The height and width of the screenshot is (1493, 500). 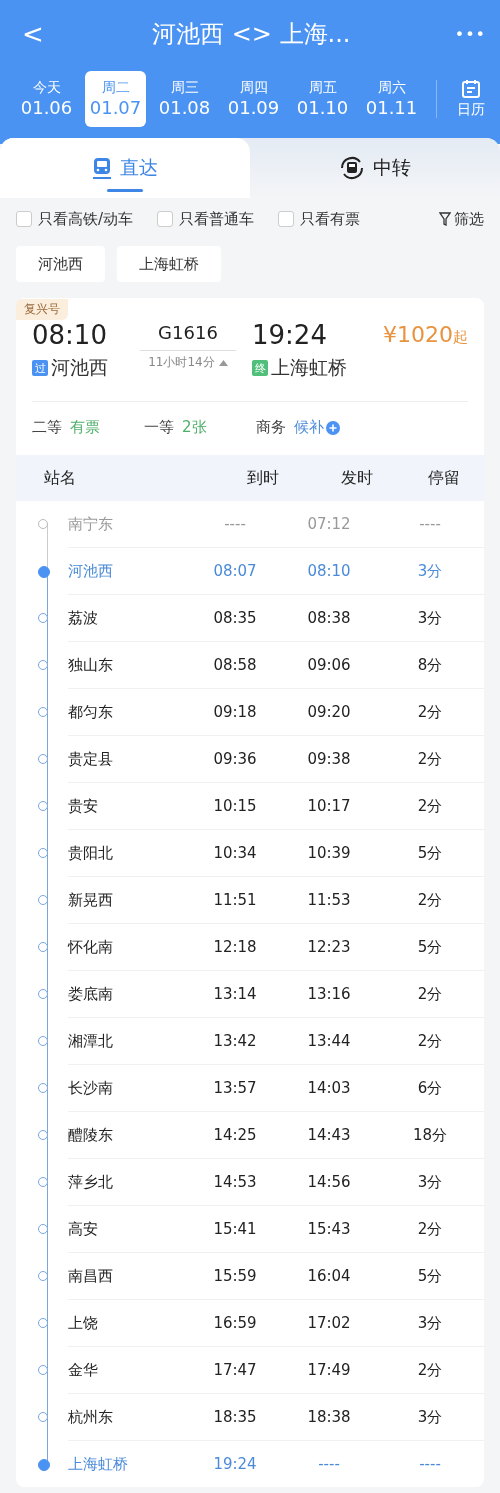 I want to click on depart-time-cell-text: 14:56, so click(x=329, y=1182).